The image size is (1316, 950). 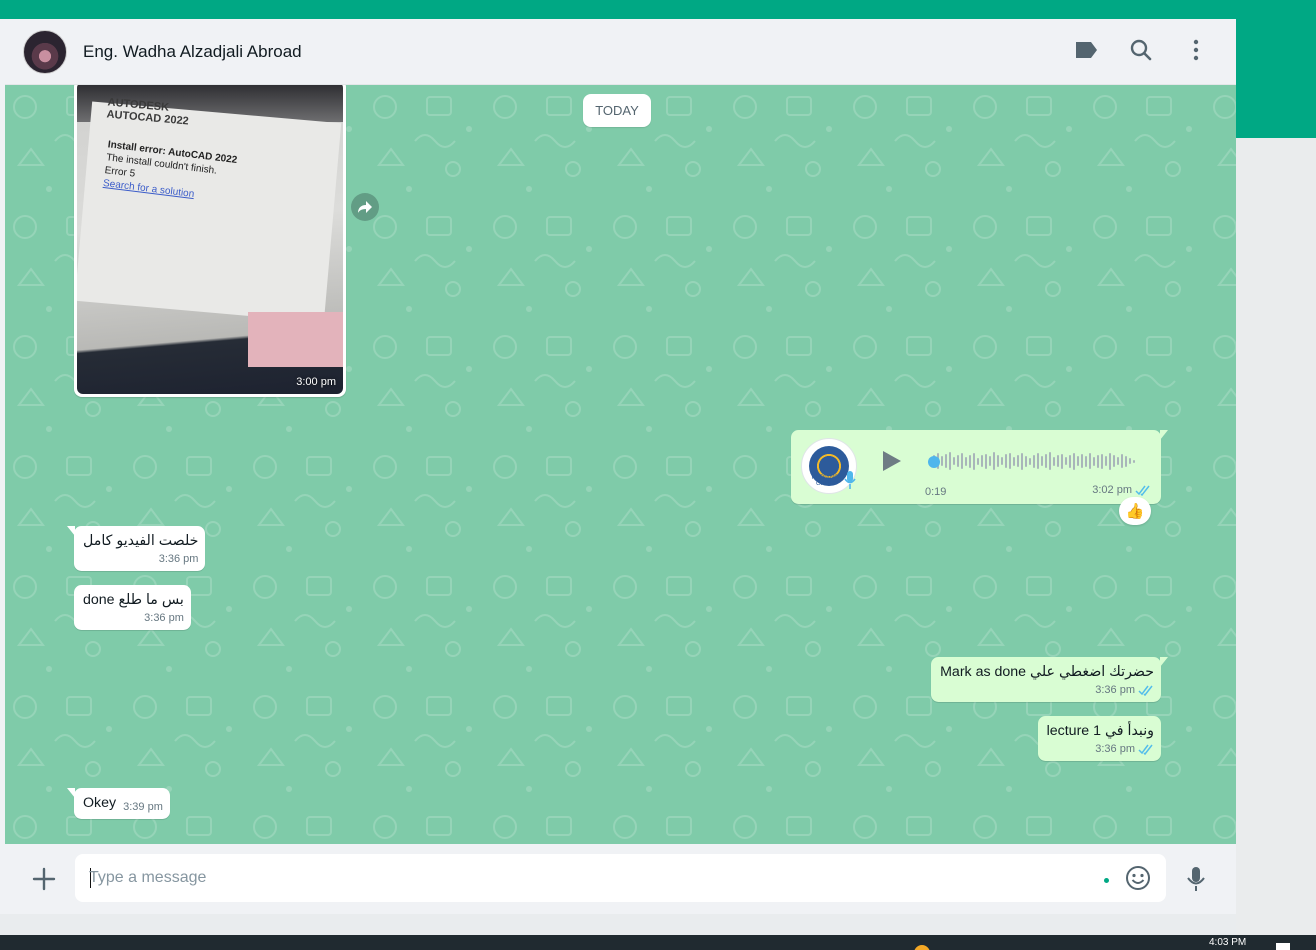 What do you see at coordinates (1227, 942) in the screenshot?
I see `taskbar-clock: 4:03 PM` at bounding box center [1227, 942].